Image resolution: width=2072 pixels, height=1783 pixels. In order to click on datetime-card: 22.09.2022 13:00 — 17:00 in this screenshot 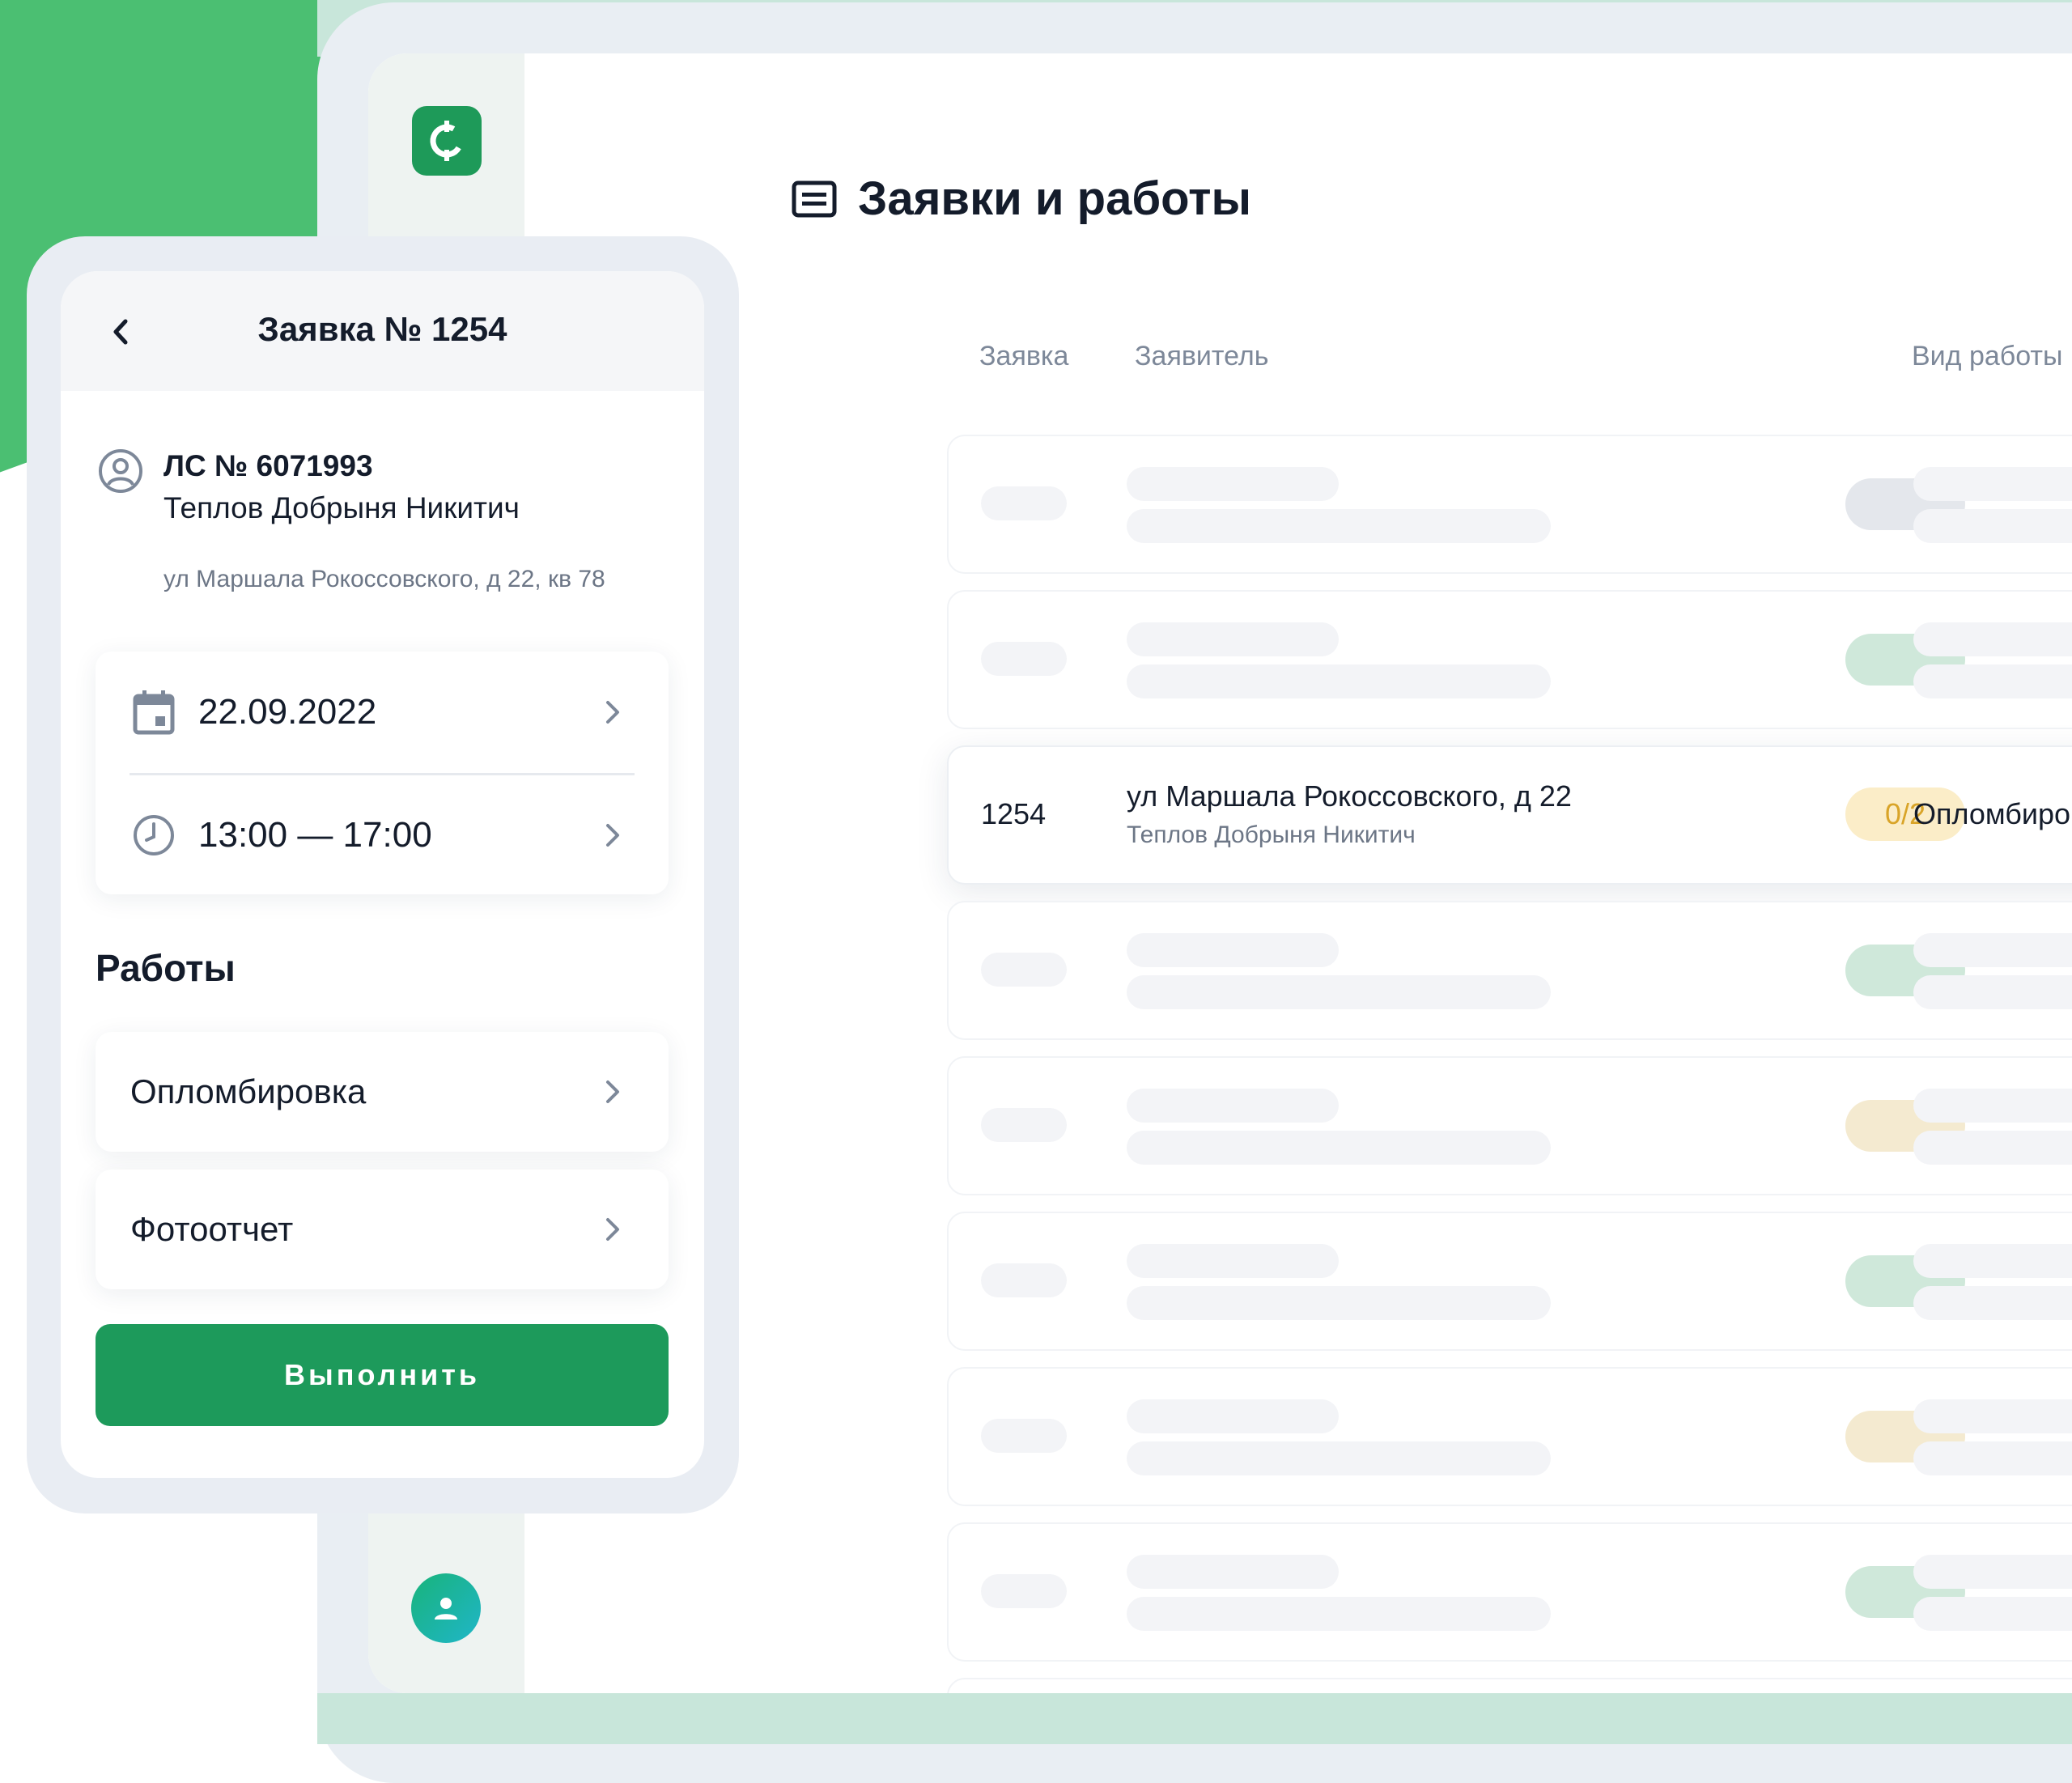, I will do `click(382, 773)`.